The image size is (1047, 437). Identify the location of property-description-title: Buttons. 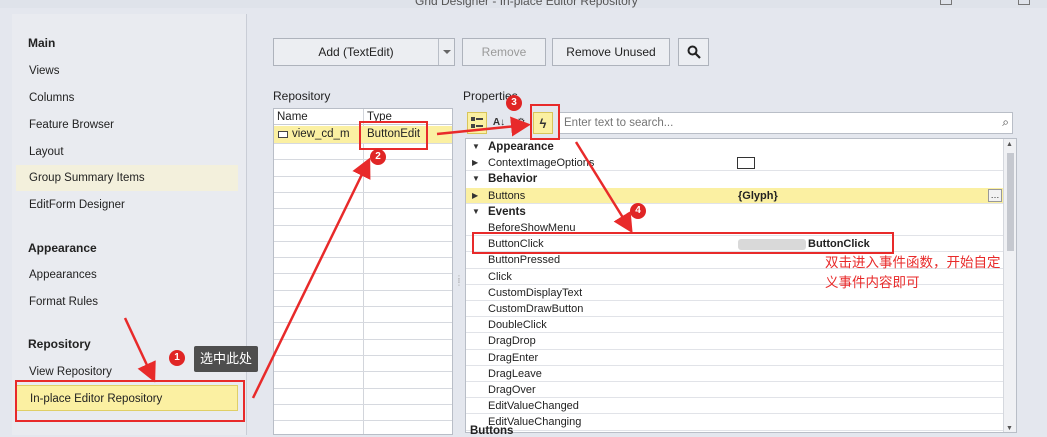
(492, 431).